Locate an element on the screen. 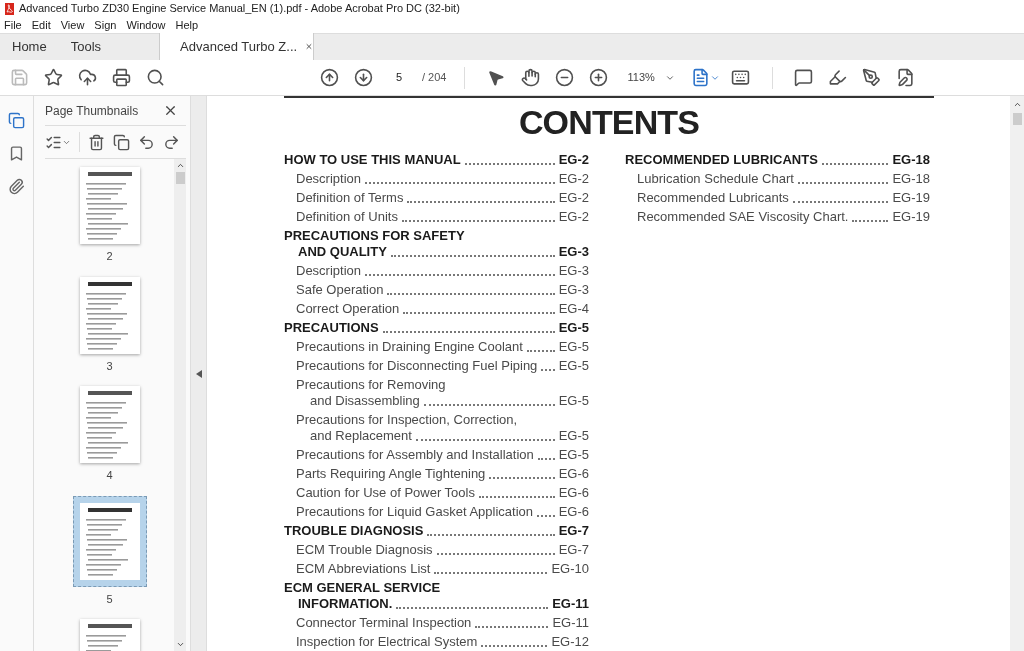  toc-entry: Precautions for Removing is located at coordinates (371, 384).